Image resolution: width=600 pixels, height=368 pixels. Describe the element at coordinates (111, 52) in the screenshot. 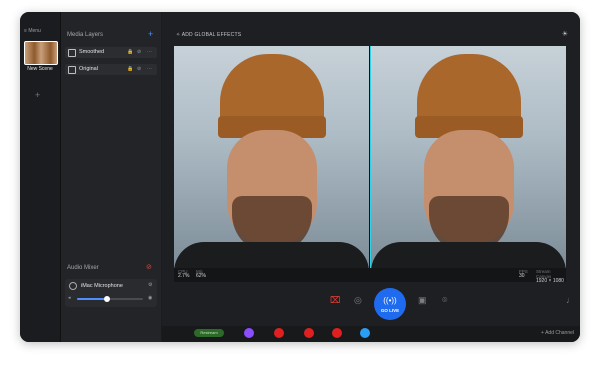

I see `layer-row-smoothed: Smoothed 🔒 ⊘ ⋯` at that location.